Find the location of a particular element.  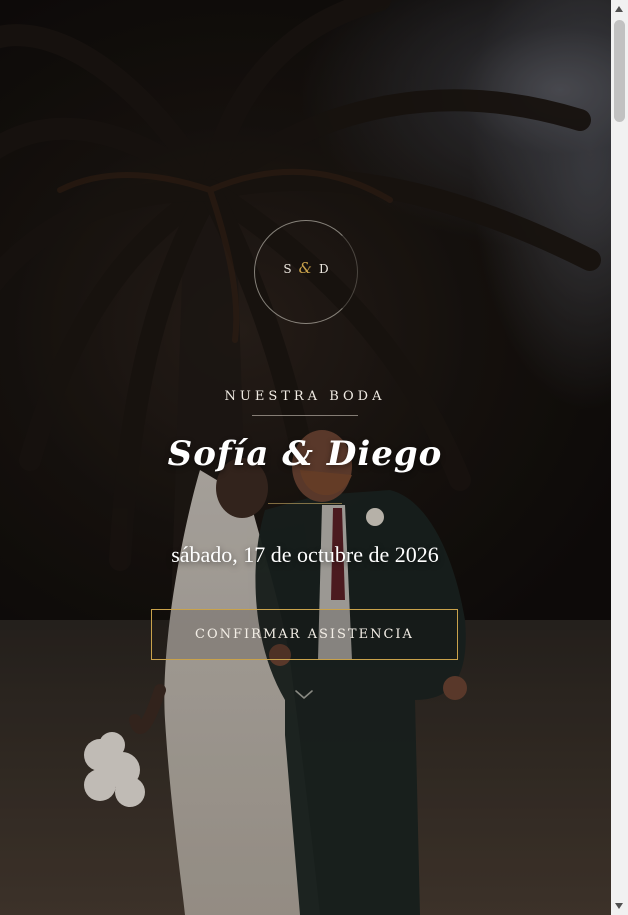

scroll-down-arrow-icon is located at coordinates (619, 906).